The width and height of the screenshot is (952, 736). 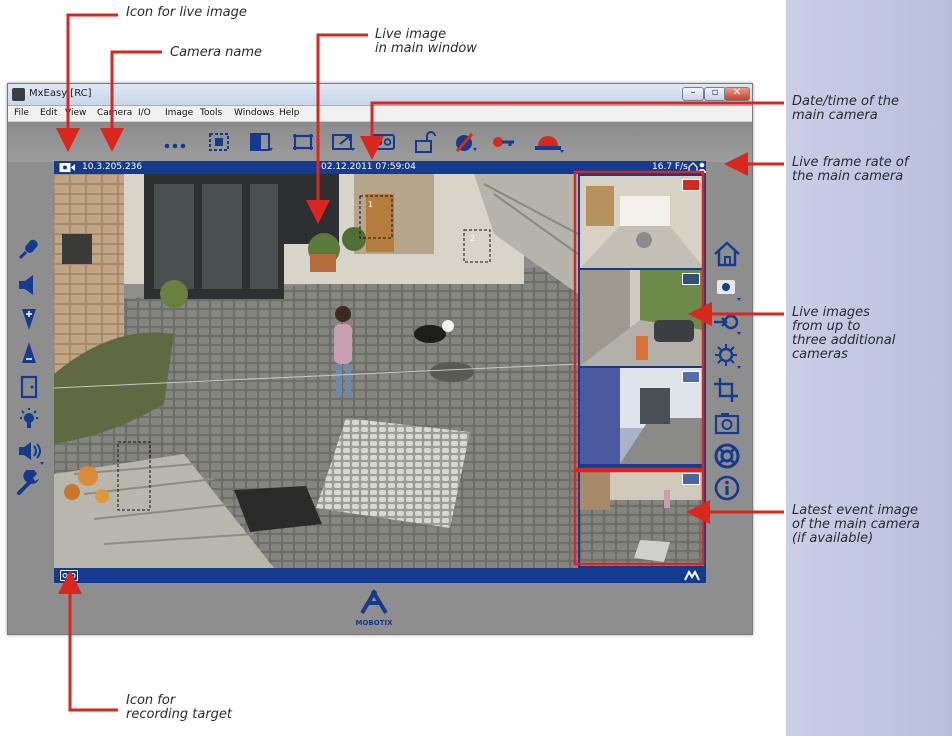 I want to click on menu-edit: Edit, so click(x=48, y=113).